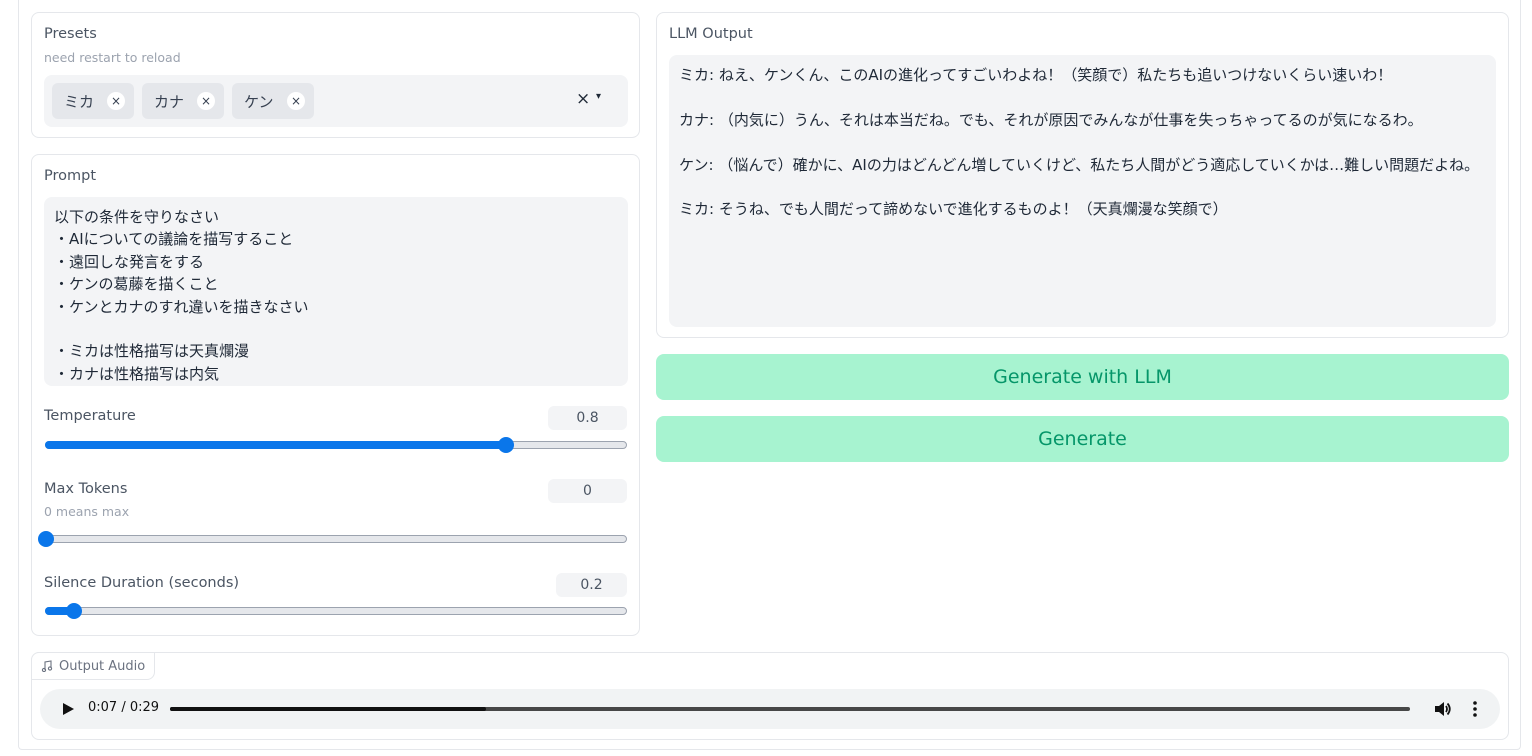 Image resolution: width=1532 pixels, height=756 pixels. Describe the element at coordinates (90, 416) in the screenshot. I see `temperature-label: Temperature` at that location.